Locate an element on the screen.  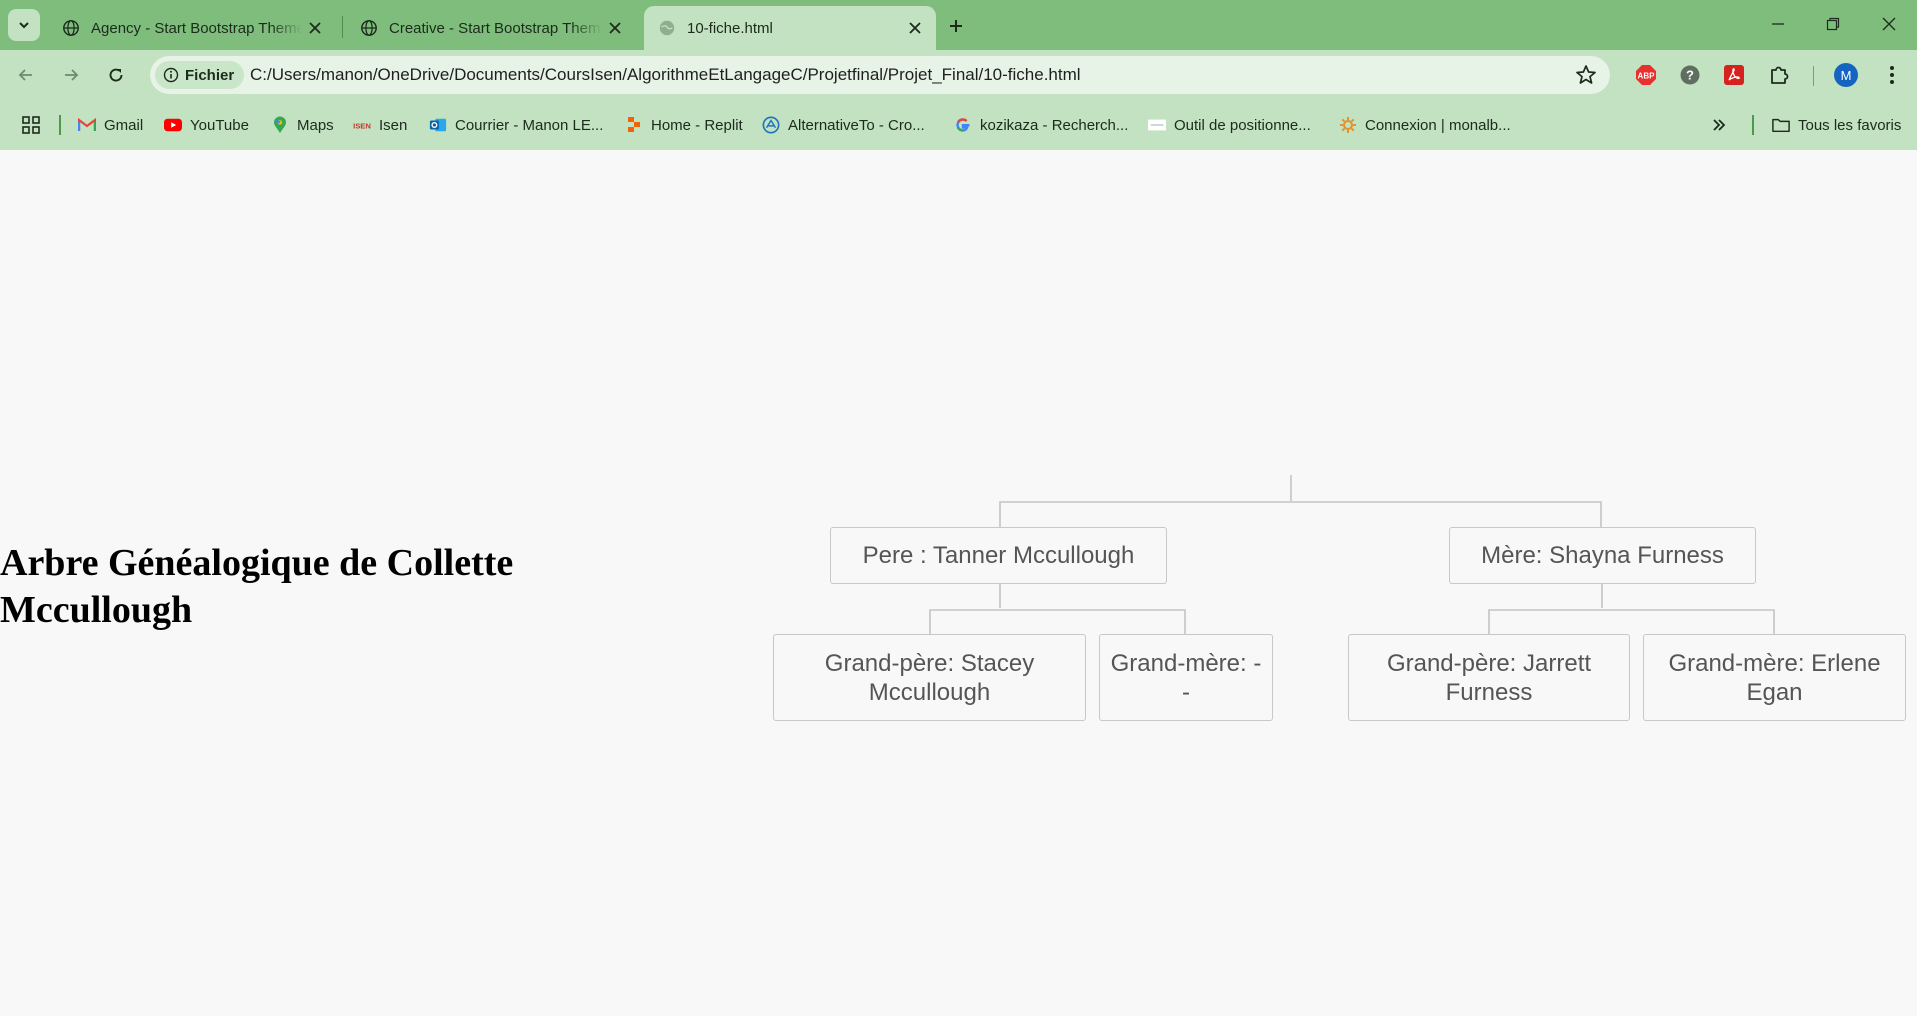
tree-connectors is located at coordinates (1352, 554).